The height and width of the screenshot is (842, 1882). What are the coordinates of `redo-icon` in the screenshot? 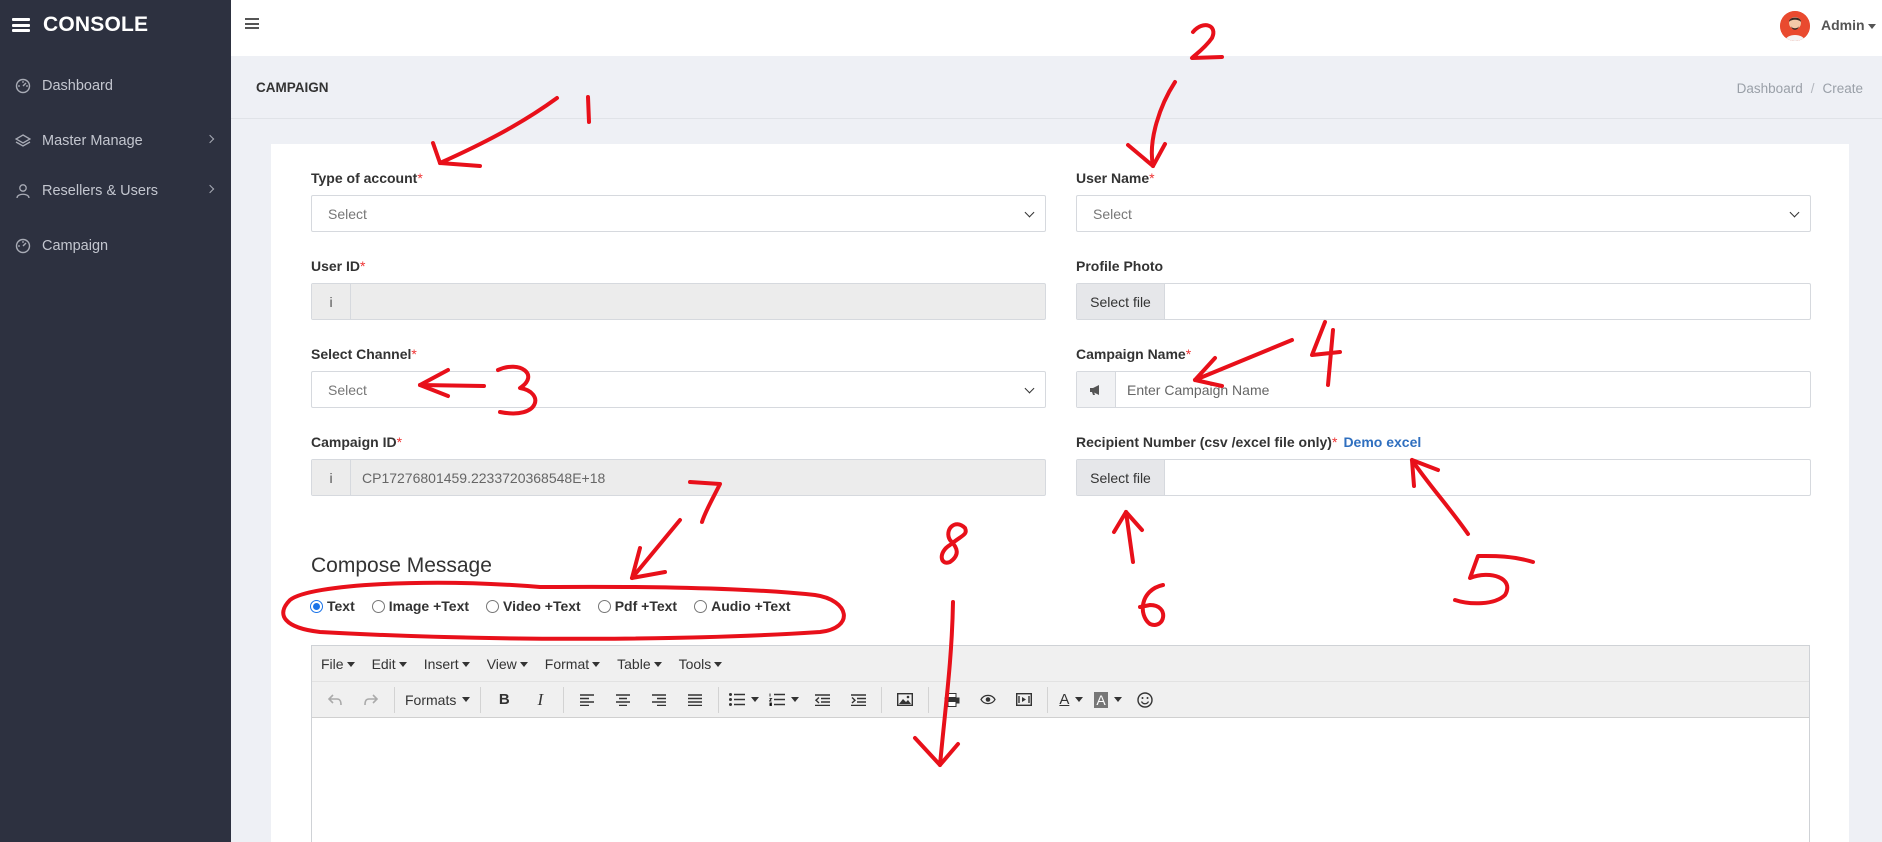 It's located at (371, 700).